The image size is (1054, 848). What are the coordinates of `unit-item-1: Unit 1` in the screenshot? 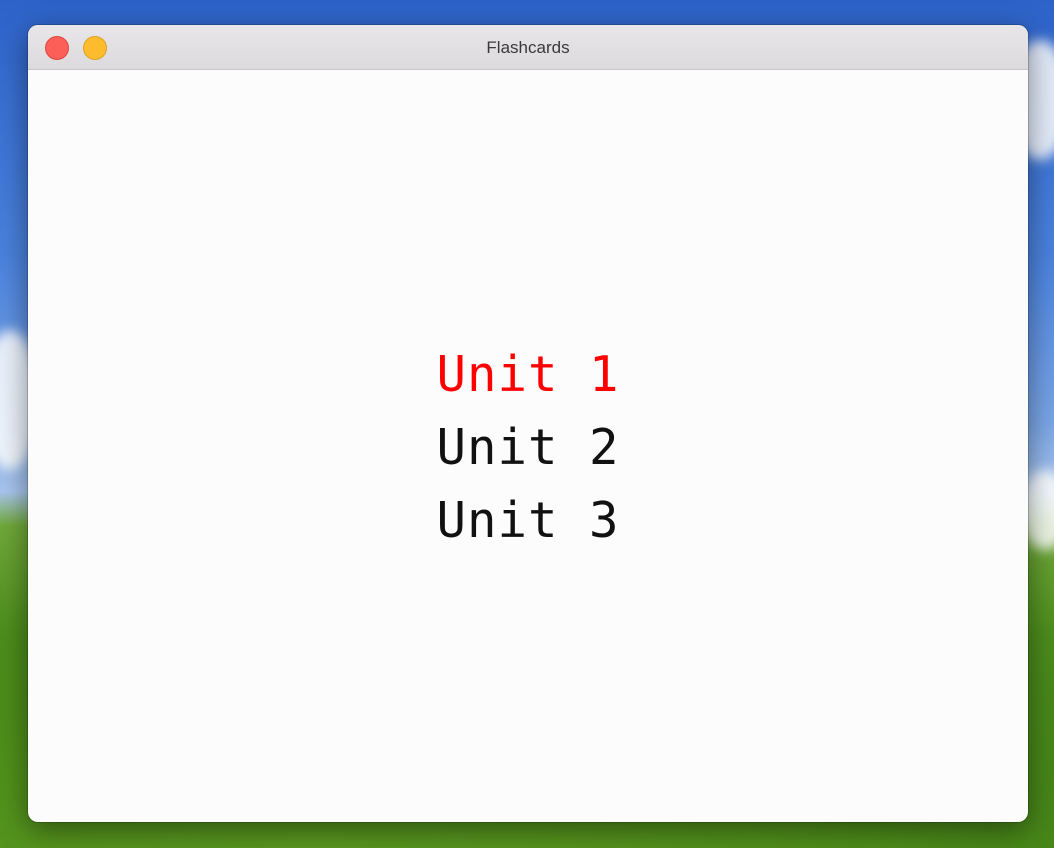 It's located at (528, 374).